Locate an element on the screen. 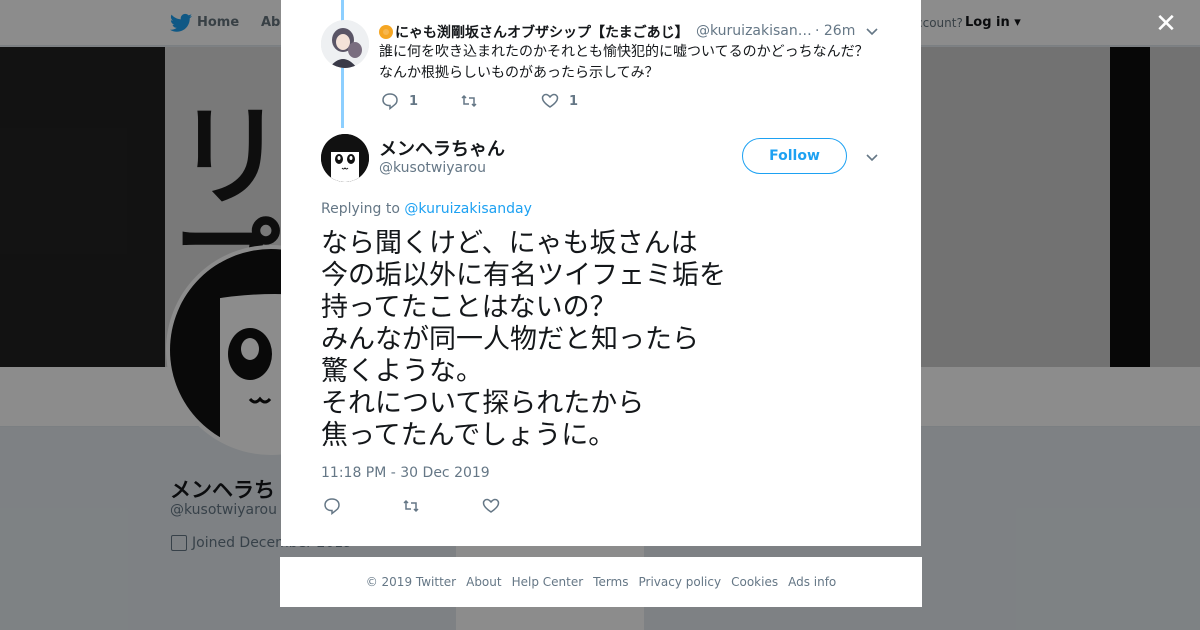 The height and width of the screenshot is (630, 1200). like-action is located at coordinates (491, 506).